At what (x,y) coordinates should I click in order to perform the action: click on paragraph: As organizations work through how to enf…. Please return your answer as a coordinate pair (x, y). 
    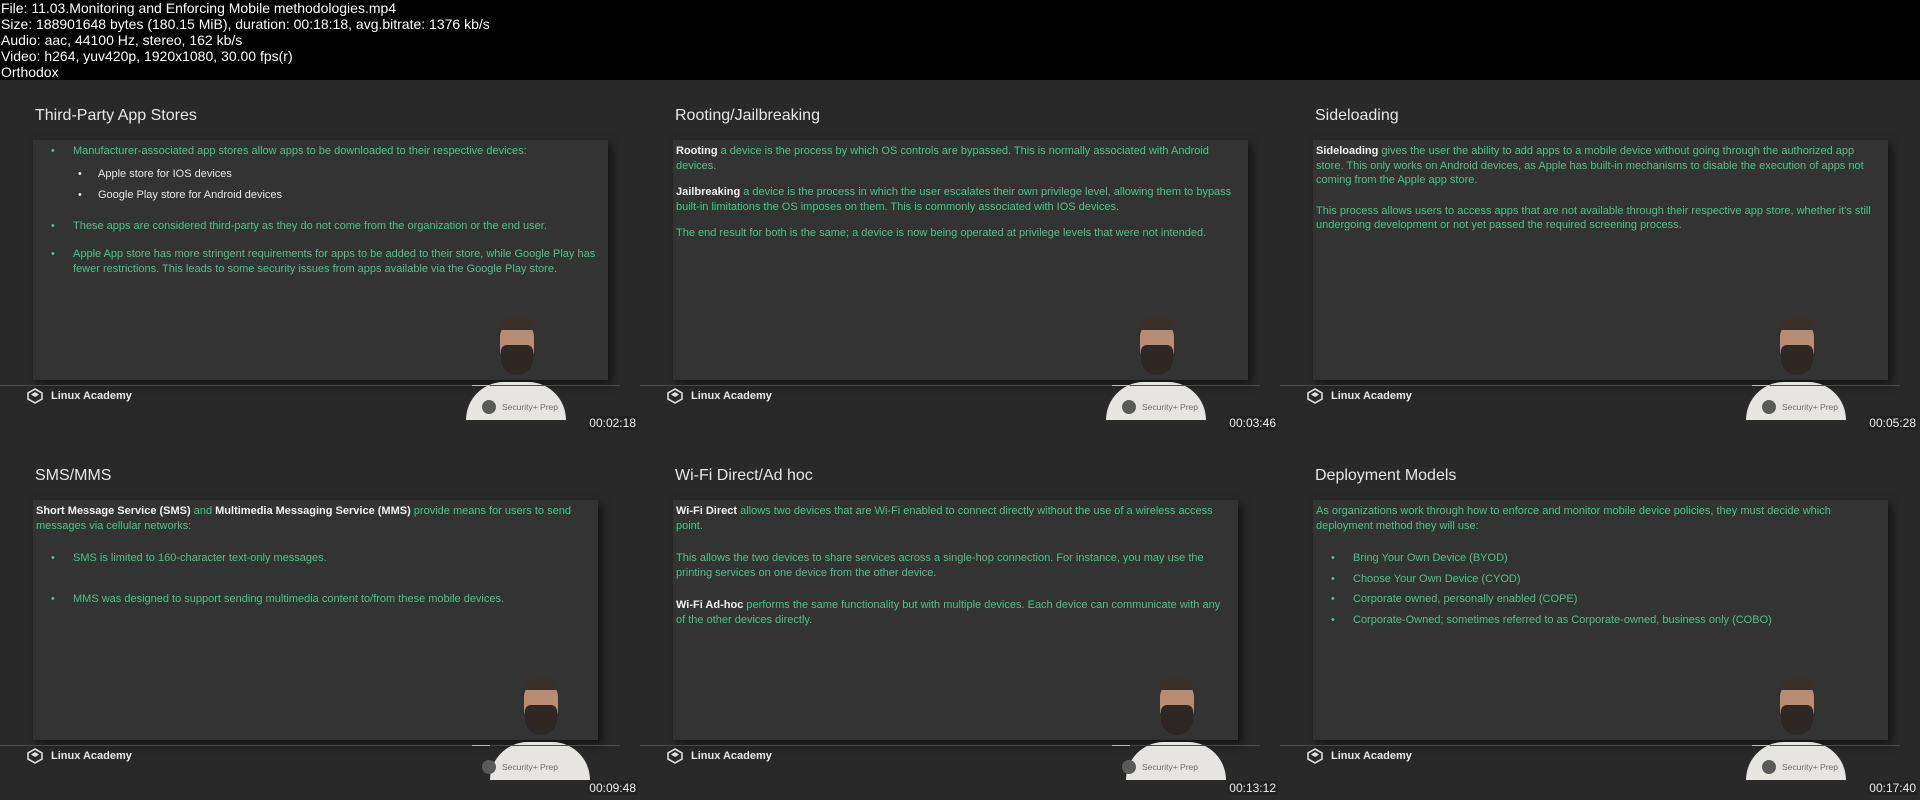
    Looking at the image, I should click on (1573, 518).